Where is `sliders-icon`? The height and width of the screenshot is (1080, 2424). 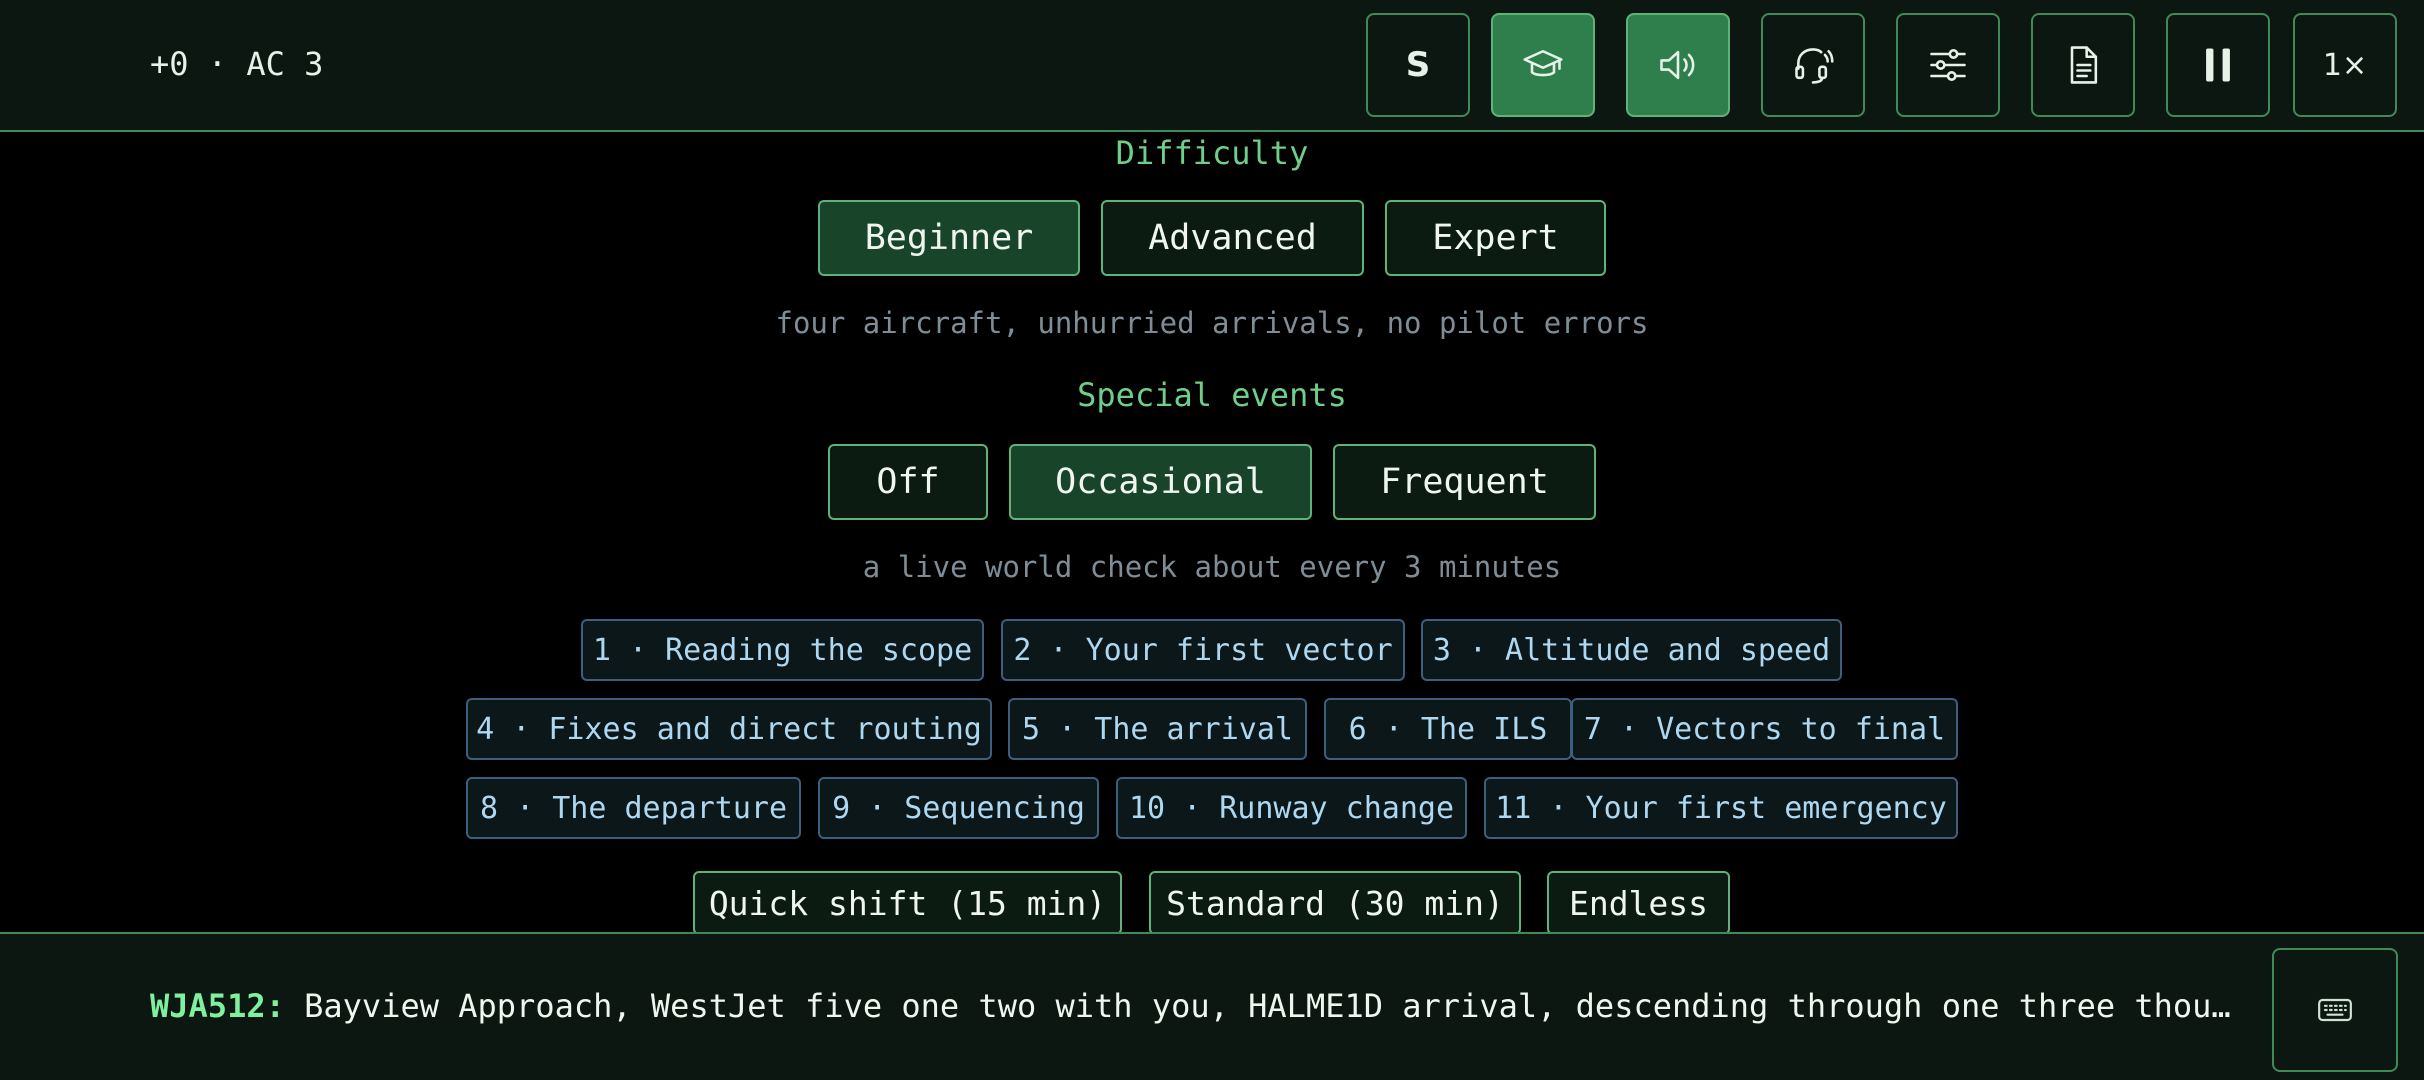
sliders-icon is located at coordinates (1948, 65).